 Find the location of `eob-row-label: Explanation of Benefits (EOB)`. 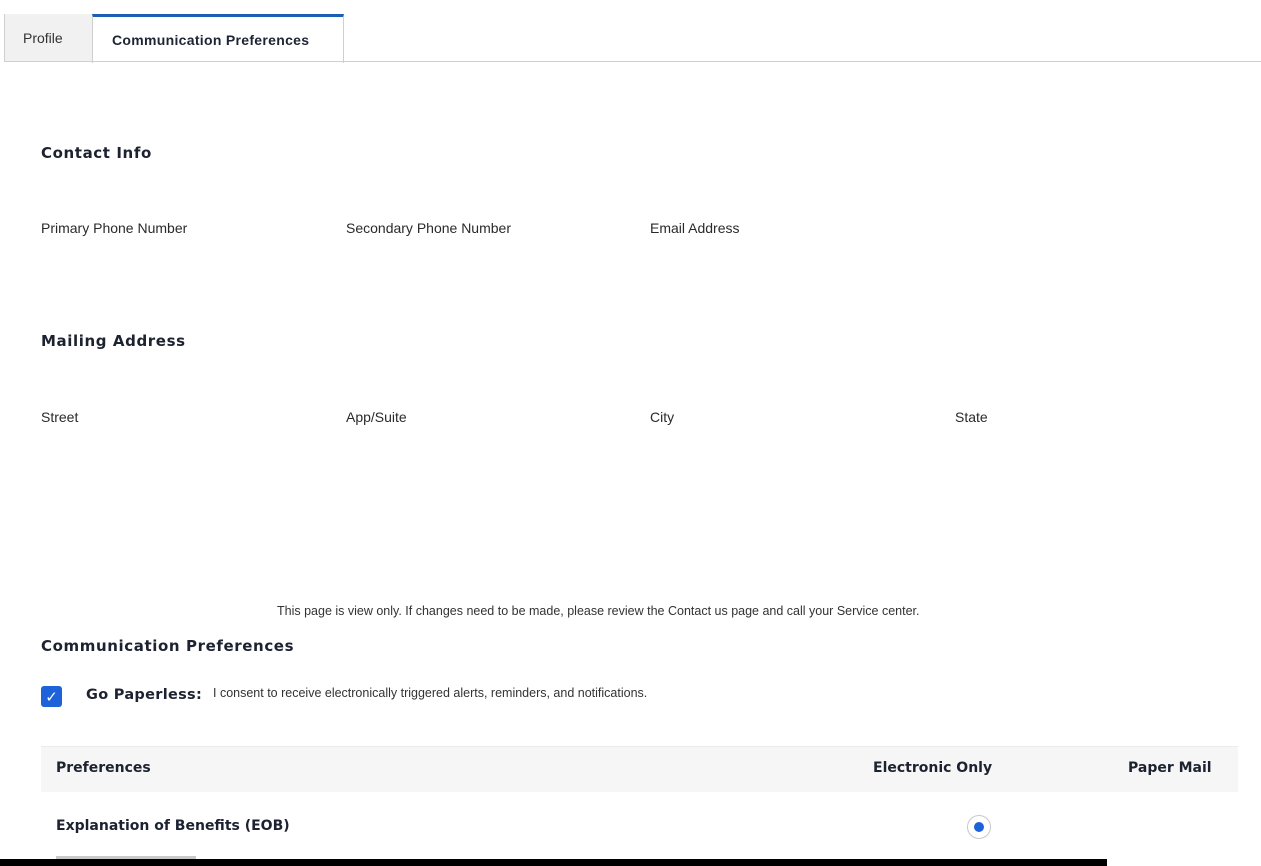

eob-row-label: Explanation of Benefits (EOB) is located at coordinates (173, 826).